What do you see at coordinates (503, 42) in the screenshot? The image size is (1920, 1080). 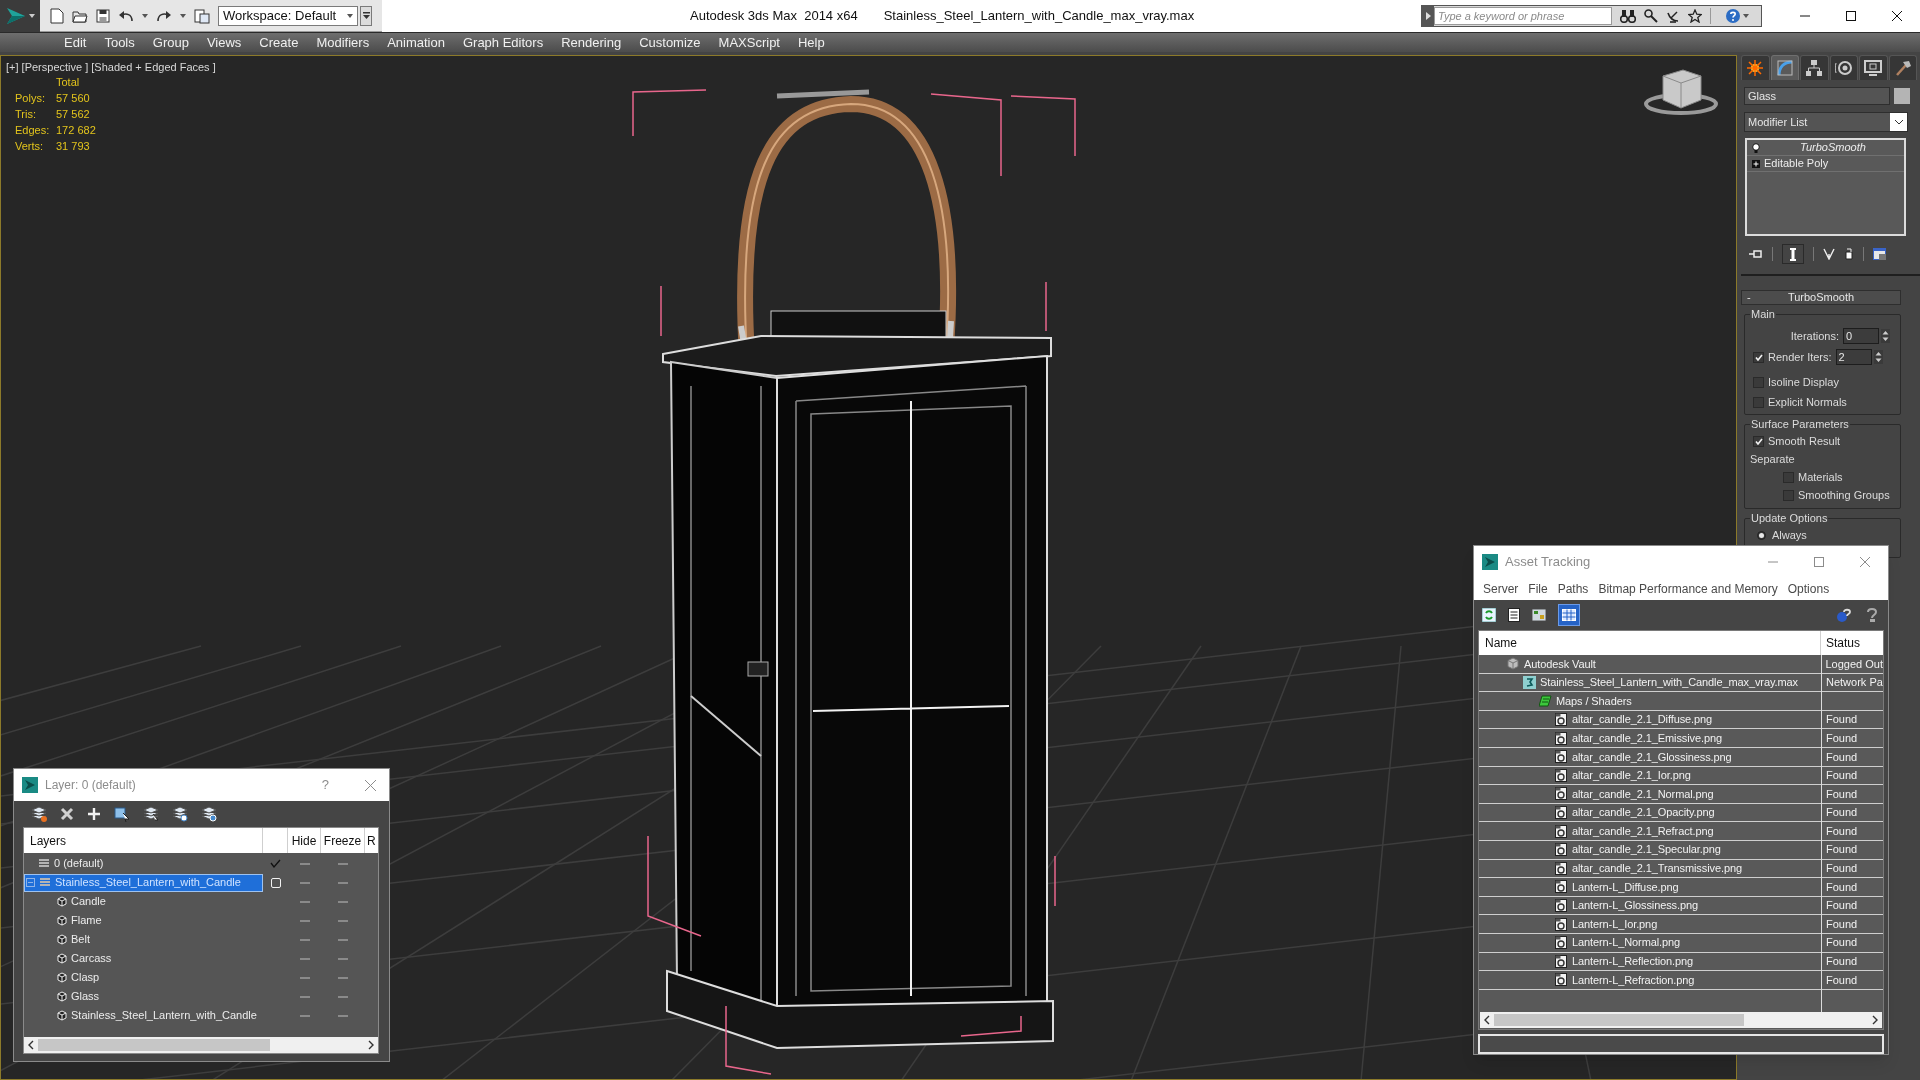 I see `menu-item: Graph Editors` at bounding box center [503, 42].